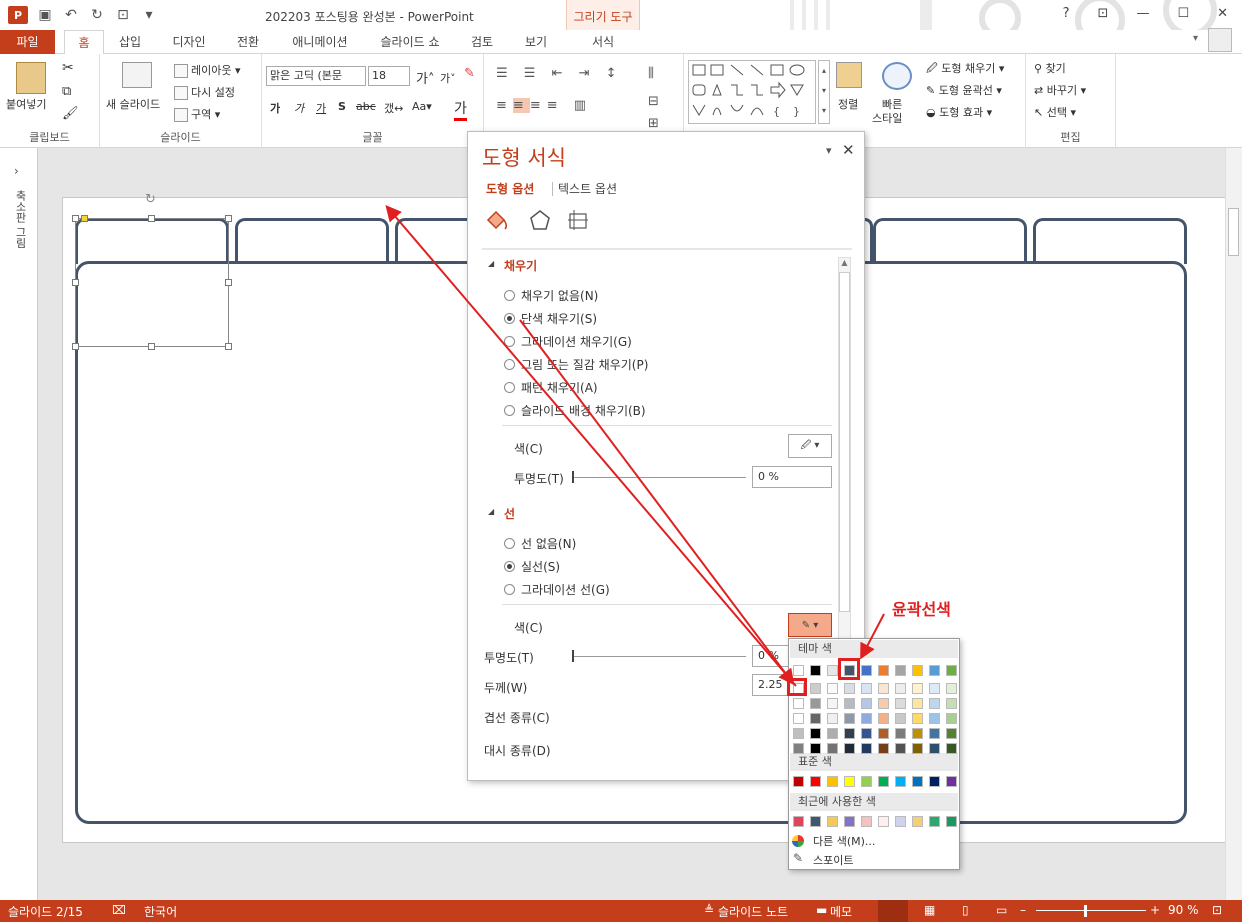 The height and width of the screenshot is (922, 1242). I want to click on scroll-thumb, so click(1233, 232).